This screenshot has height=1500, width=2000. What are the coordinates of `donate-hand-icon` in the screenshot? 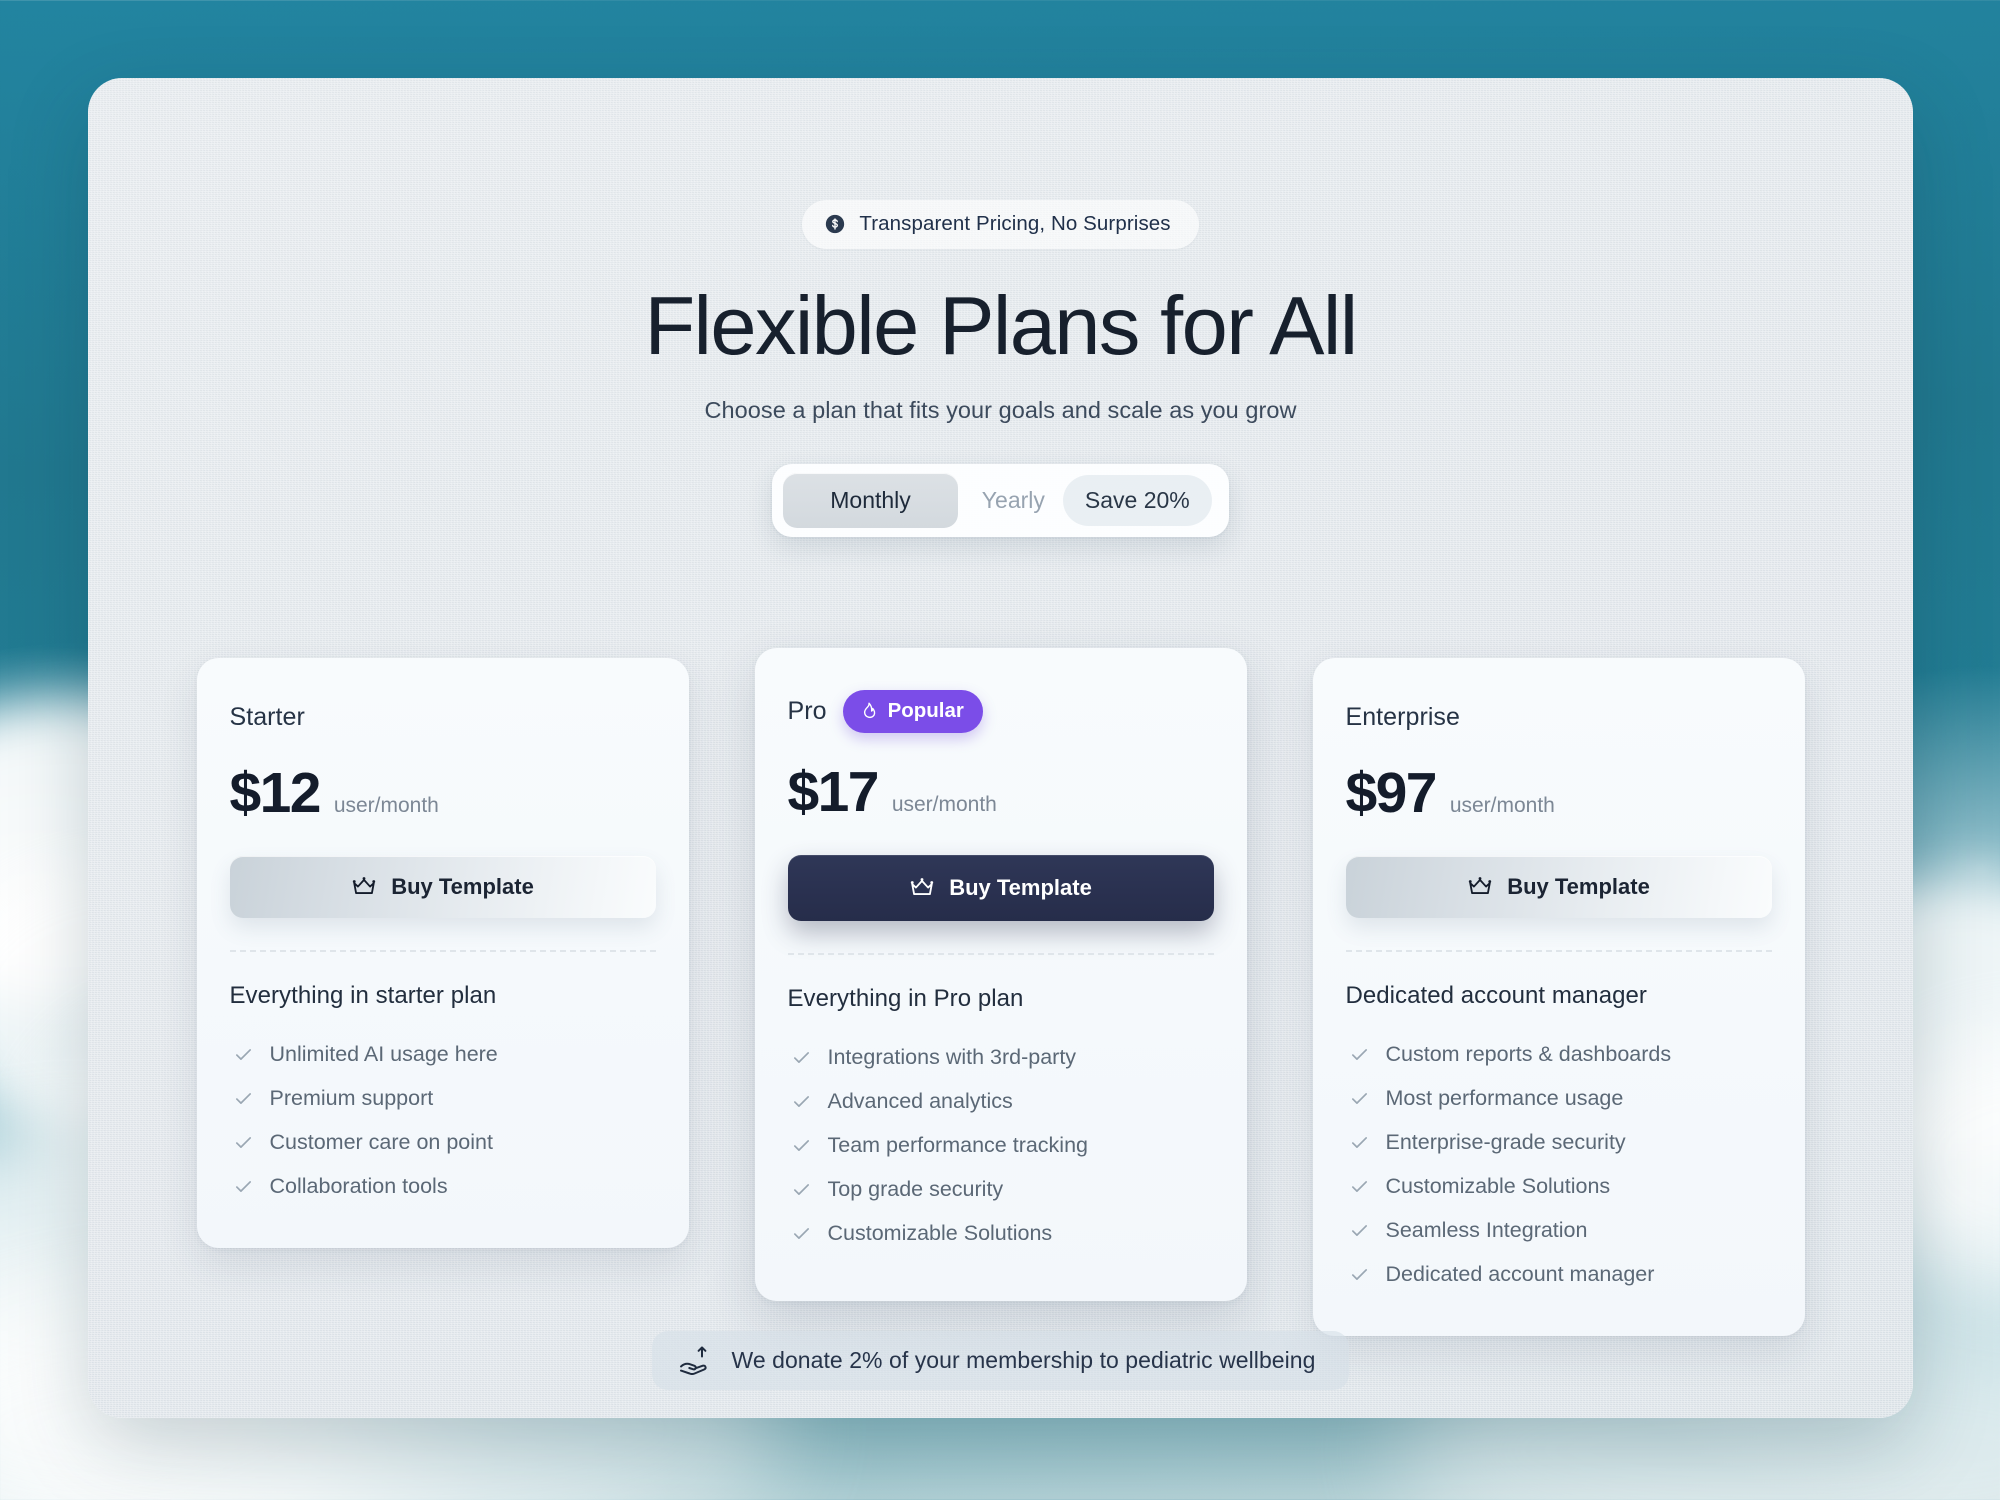 It's located at (695, 1360).